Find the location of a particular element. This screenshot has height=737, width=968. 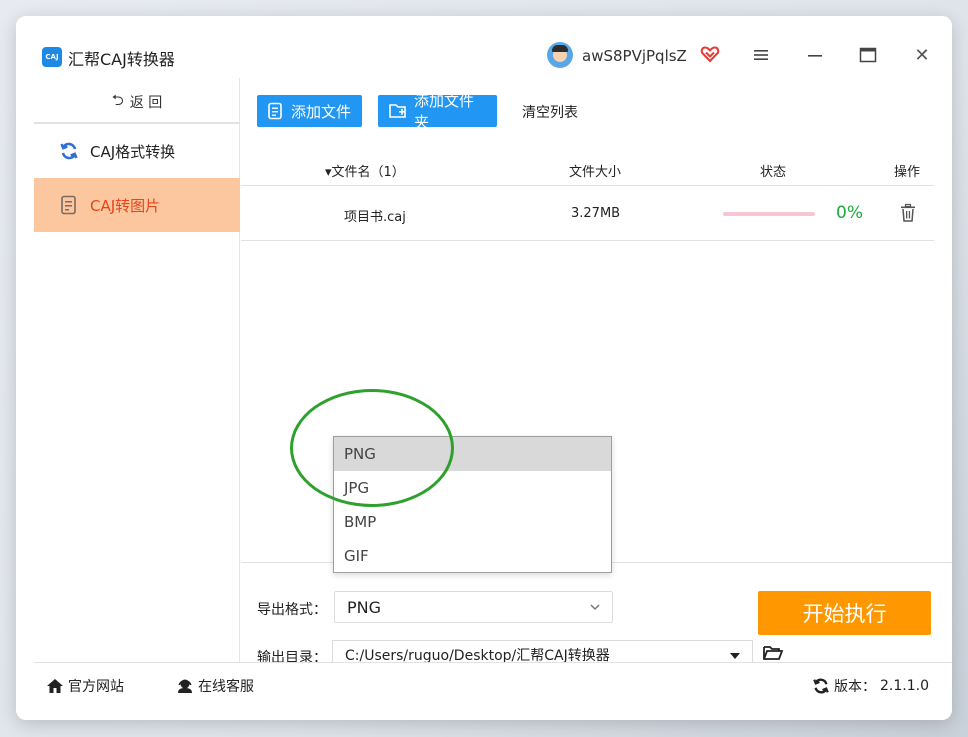

highlight-ring is located at coordinates (372, 448).